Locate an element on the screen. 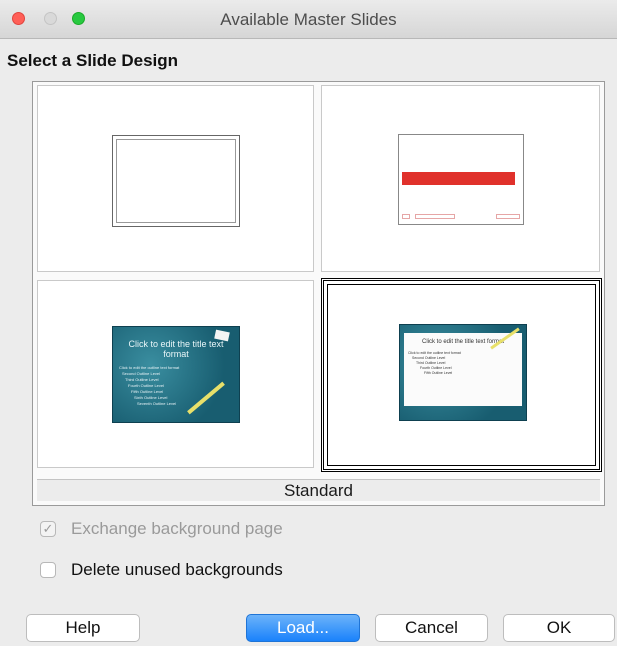 The image size is (617, 646). outline-line: Fifth Outline Level is located at coordinates (438, 373).